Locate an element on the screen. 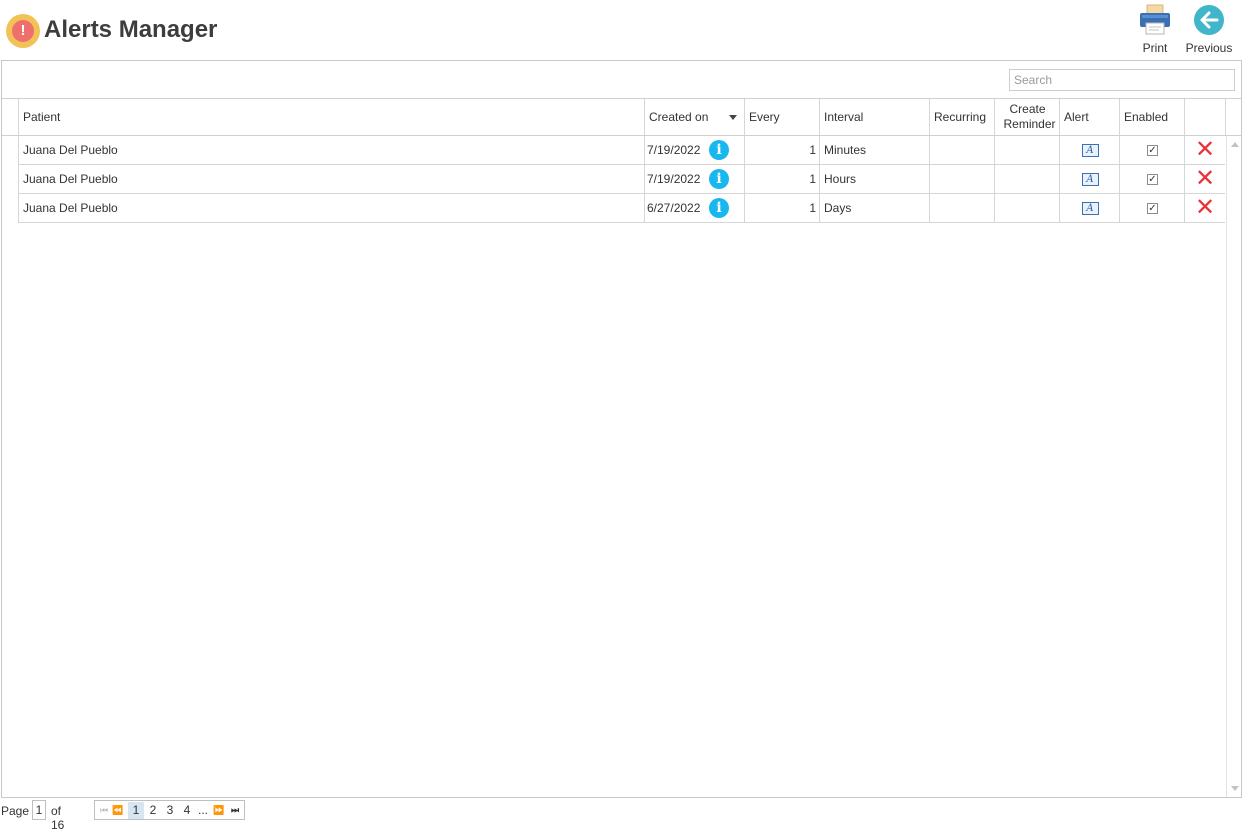  pager-nav: ⏮ ⏪ 1 2 3 4 ... ⏩ ⏭ is located at coordinates (169, 810).